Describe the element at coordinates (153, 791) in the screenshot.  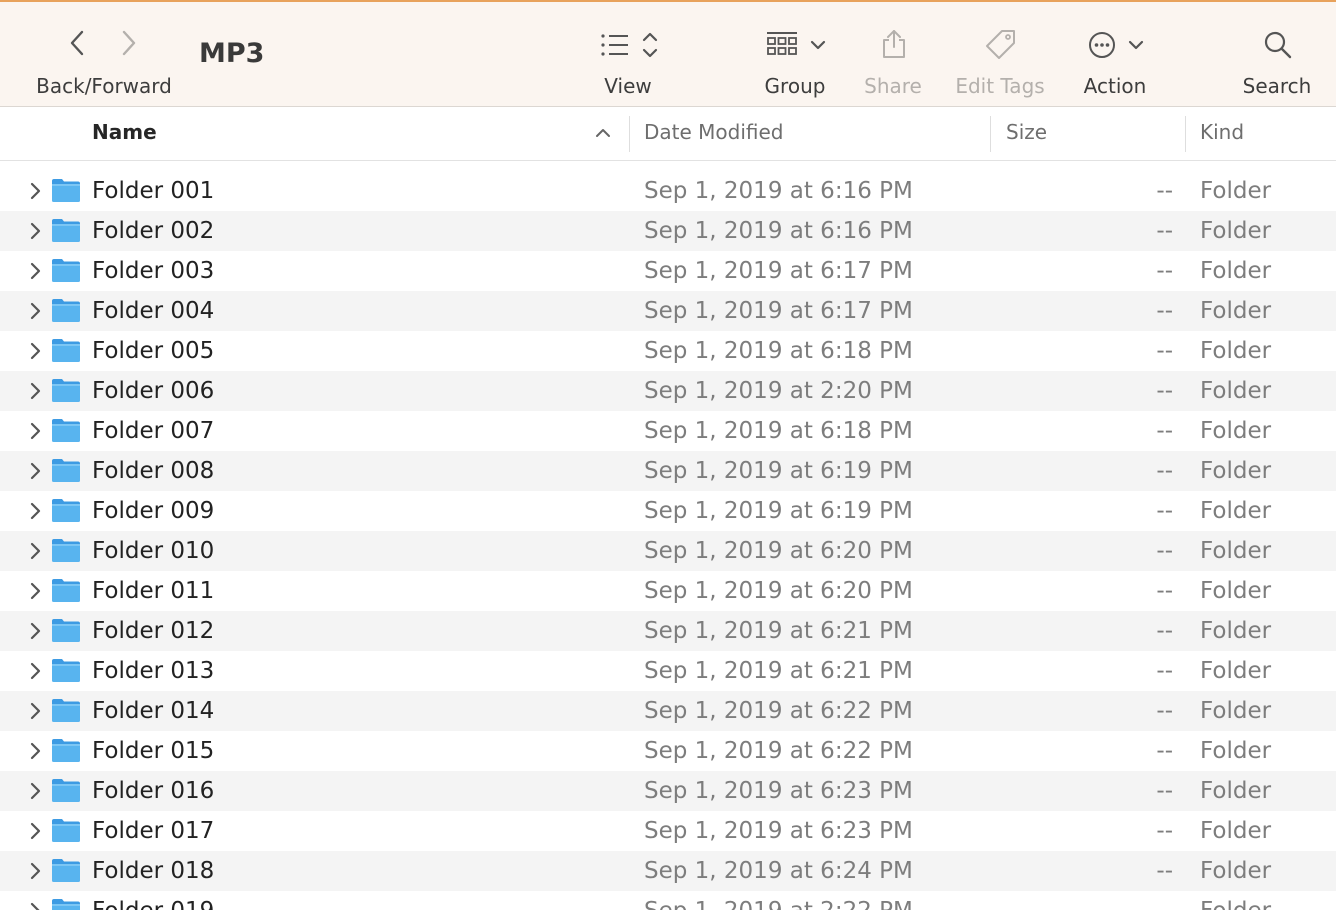
I see `row-name: Folder 016` at that location.